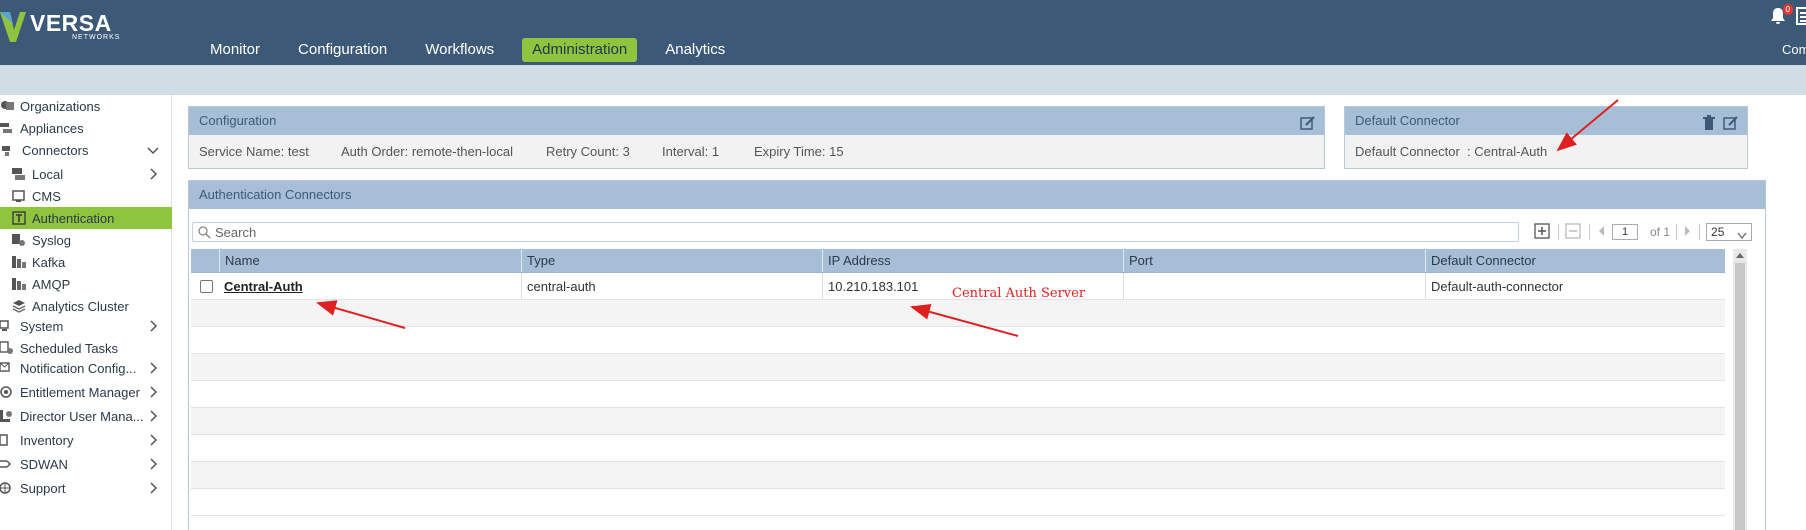 The height and width of the screenshot is (530, 1806). I want to click on sidebar-item-connectors: Connectors, so click(86, 150).